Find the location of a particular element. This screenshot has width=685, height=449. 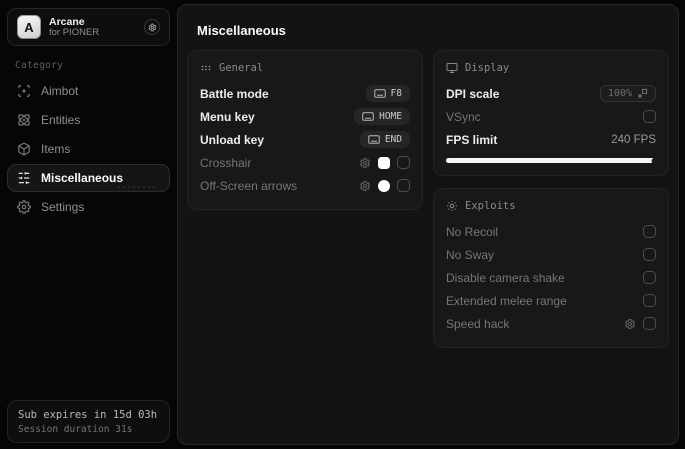

battle-mode-row: Battle mode F8 is located at coordinates (305, 93).